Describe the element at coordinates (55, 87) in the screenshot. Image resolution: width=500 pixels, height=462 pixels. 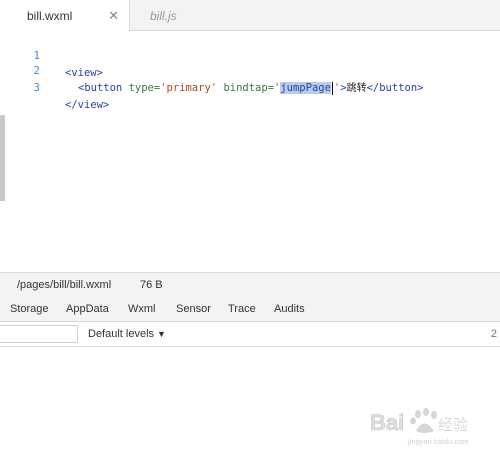
I see `code-line: 3 </view>` at that location.